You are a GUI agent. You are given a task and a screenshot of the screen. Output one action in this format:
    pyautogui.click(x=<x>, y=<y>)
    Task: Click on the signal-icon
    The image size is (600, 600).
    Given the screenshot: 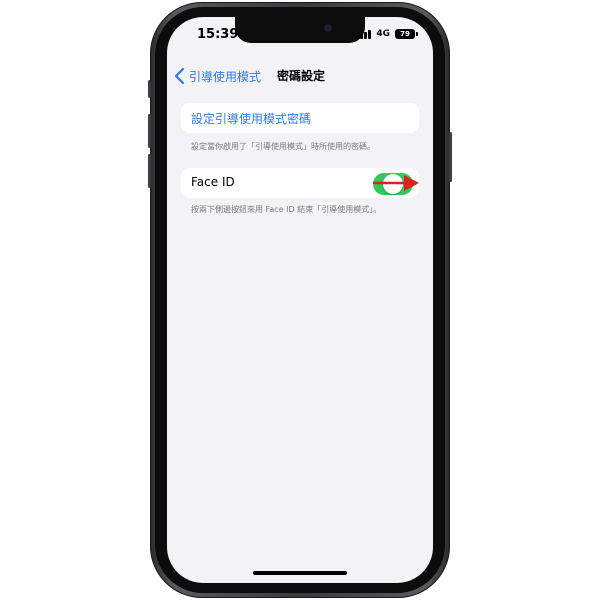 What is the action you would take?
    pyautogui.click(x=364, y=34)
    